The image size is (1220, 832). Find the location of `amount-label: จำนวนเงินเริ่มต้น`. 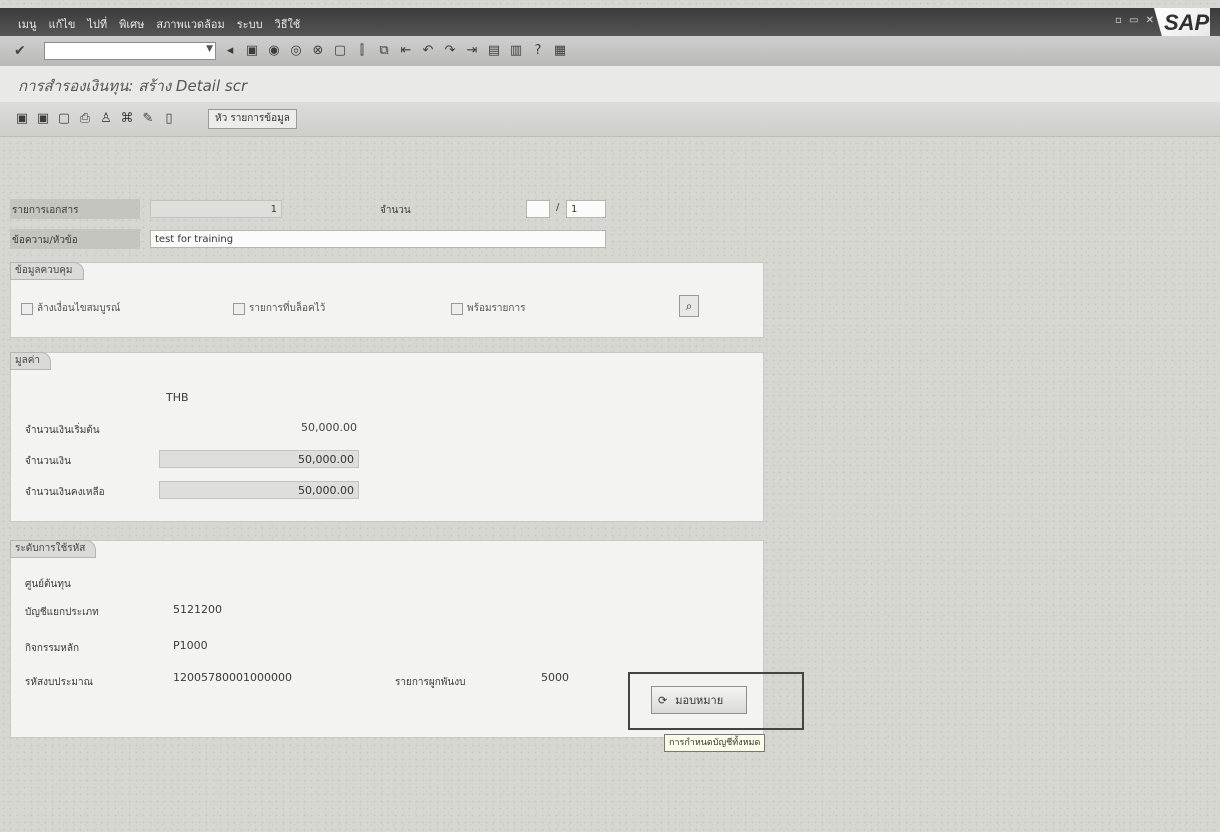

amount-label: จำนวนเงินเริ่มต้น is located at coordinates (62, 430).